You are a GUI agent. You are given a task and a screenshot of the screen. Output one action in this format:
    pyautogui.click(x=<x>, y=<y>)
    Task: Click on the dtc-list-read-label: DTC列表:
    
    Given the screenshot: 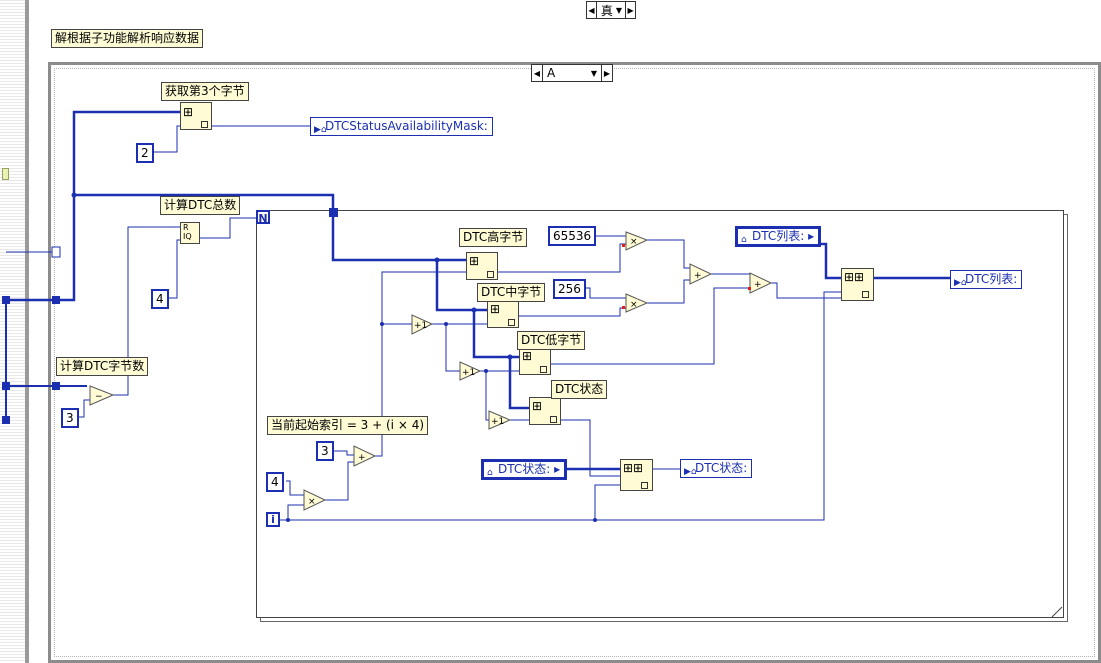 What is the action you would take?
    pyautogui.click(x=778, y=236)
    